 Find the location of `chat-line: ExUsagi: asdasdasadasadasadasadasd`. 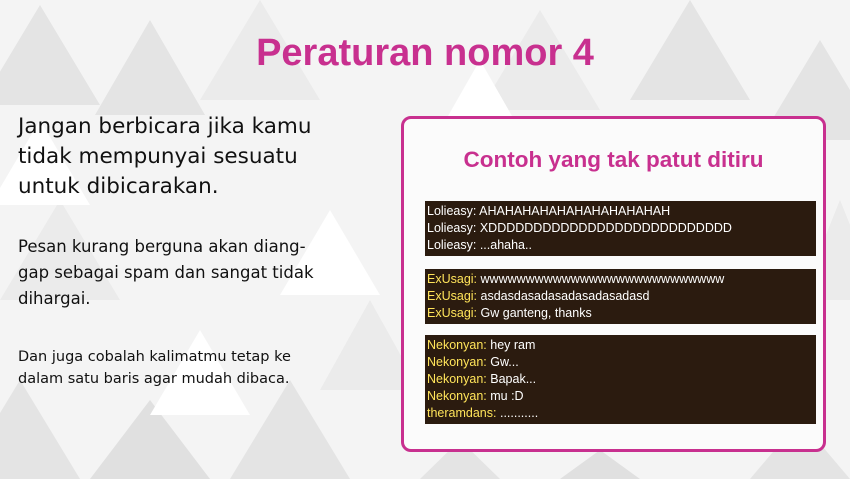

chat-line: ExUsagi: asdasdasadasadasadasadasd is located at coordinates (621, 296).